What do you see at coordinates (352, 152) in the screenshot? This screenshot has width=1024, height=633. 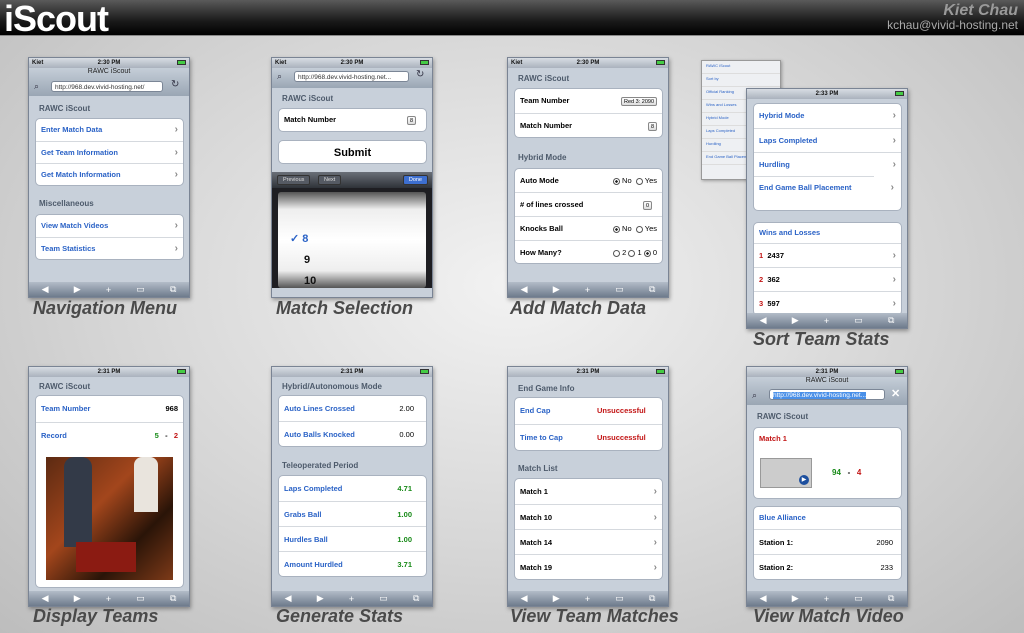 I see `submit-button: Submit` at bounding box center [352, 152].